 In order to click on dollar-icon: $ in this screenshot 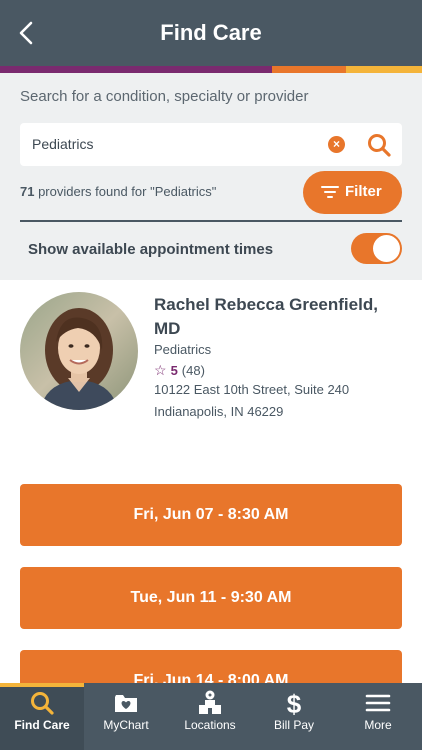, I will do `click(294, 703)`.